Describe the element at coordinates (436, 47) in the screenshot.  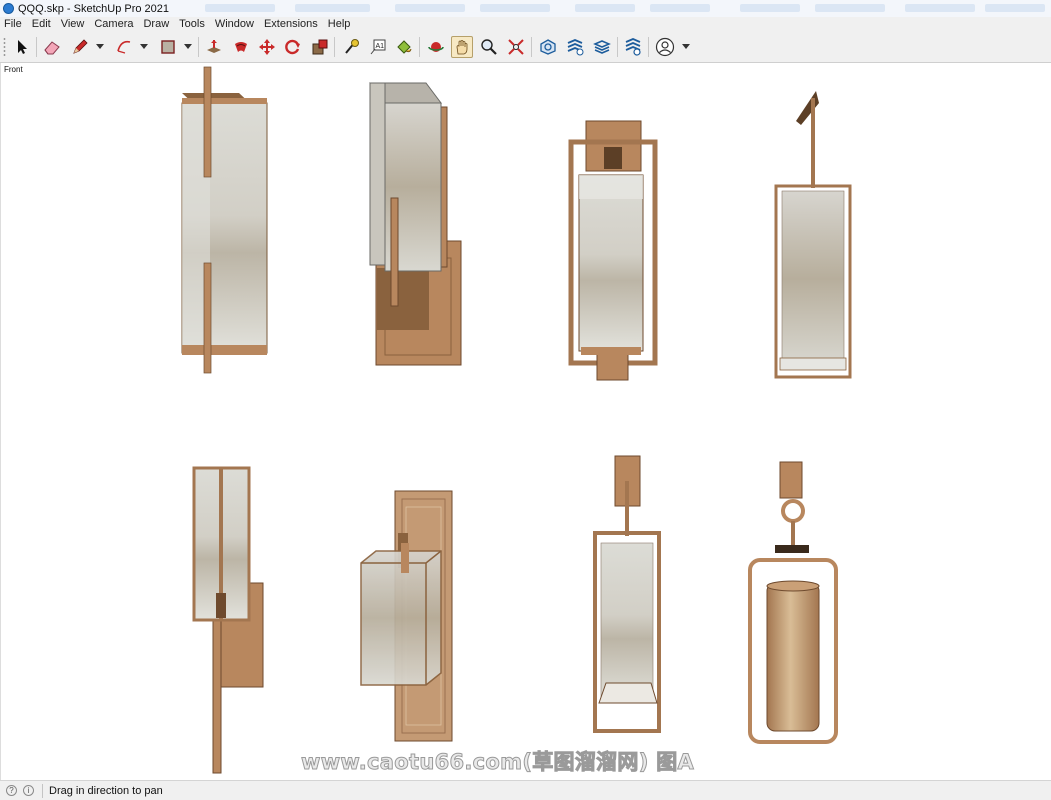
I see `orbit-icon` at that location.